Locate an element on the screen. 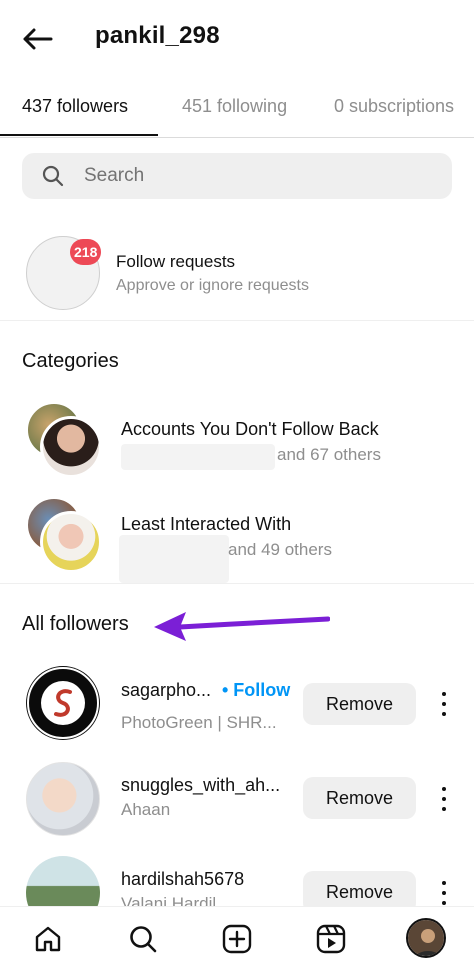 The height and width of the screenshot is (970, 474). header: pankil_298 is located at coordinates (237, 39).